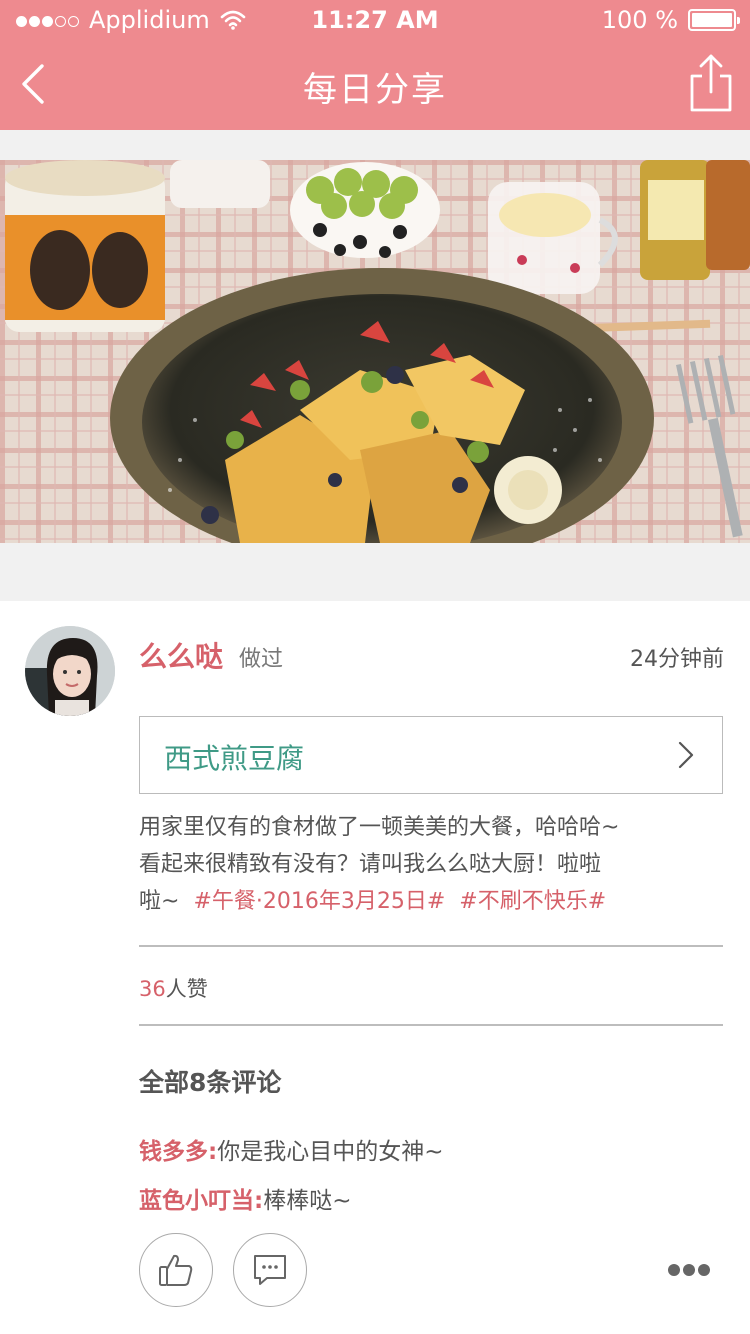 This screenshot has width=750, height=1334. I want to click on chevron-right-icon, so click(686, 755).